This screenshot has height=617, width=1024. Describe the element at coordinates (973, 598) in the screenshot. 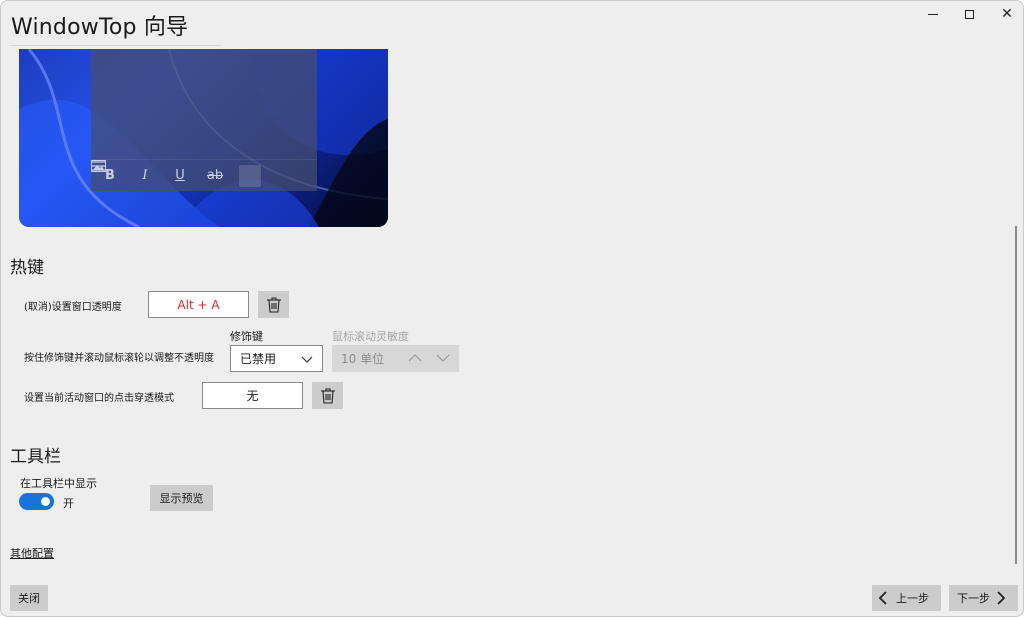

I see `next-button-label: 下一步` at that location.